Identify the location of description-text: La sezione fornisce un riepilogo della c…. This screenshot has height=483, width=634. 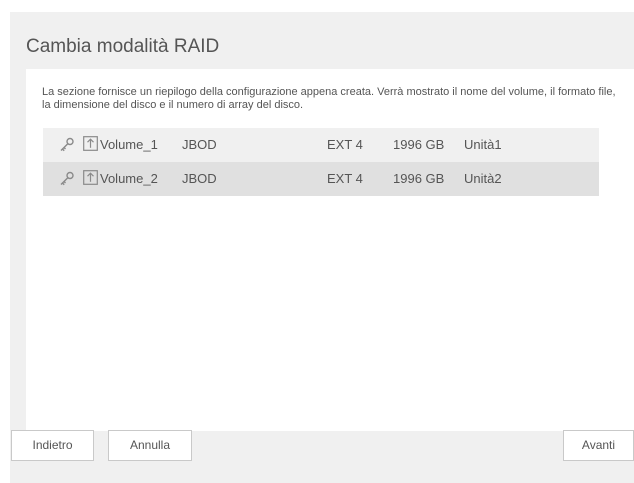
(329, 98).